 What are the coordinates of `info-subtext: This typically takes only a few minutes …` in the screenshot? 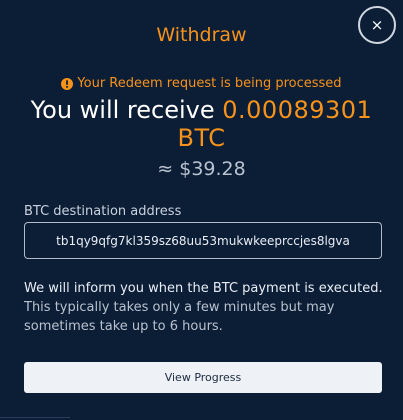 It's located at (179, 317).